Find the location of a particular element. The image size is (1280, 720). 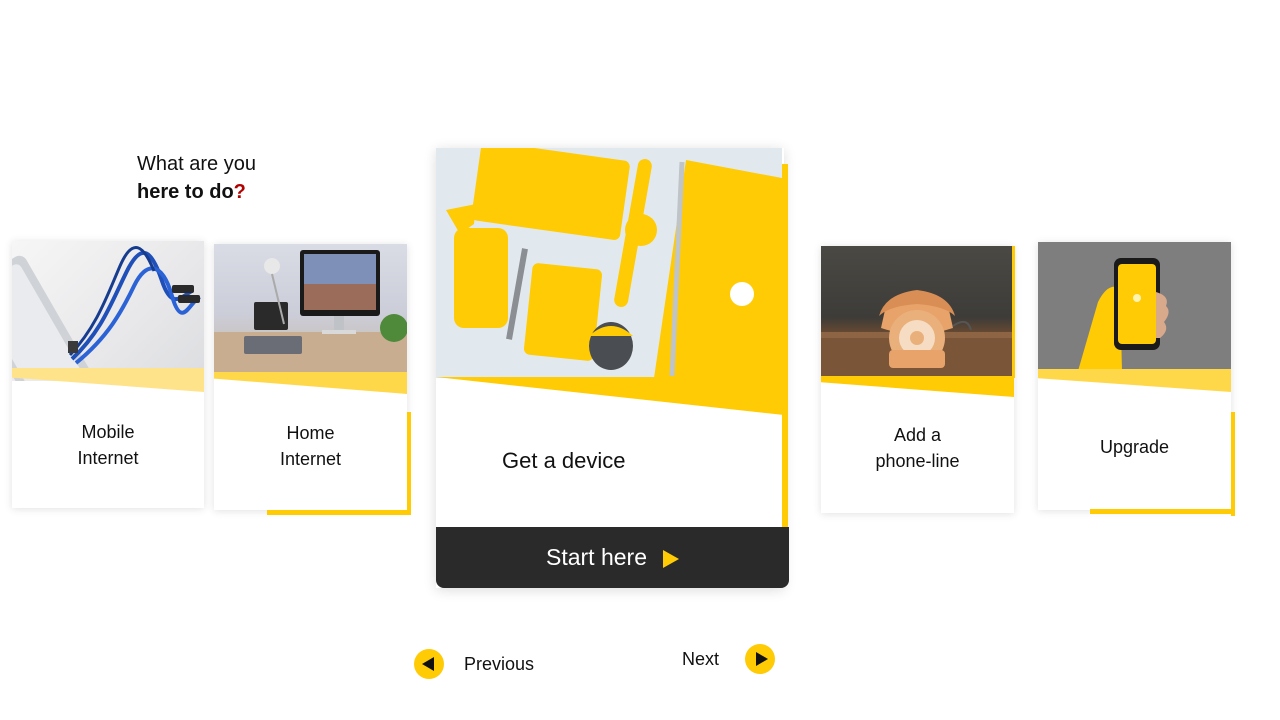

card-home-internet: Home Internet is located at coordinates (312, 379).